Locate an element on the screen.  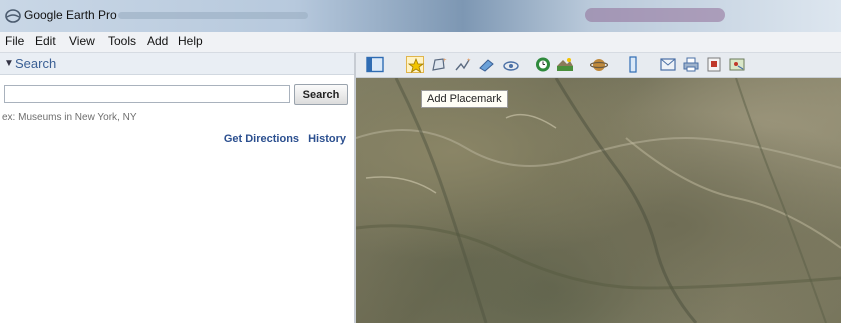
menu-file: File is located at coordinates (14, 41).